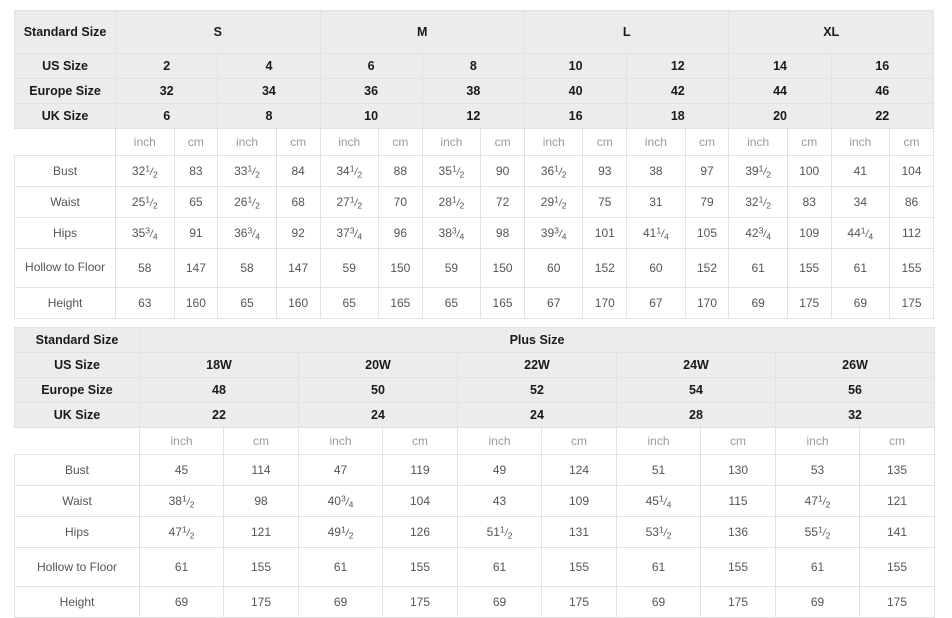 Image resolution: width=952 pixels, height=618 pixels. I want to click on measure-cell: 152, so click(605, 268).